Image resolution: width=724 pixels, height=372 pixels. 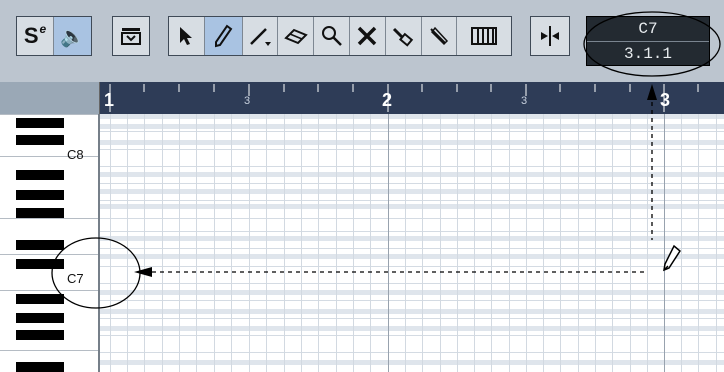 I want to click on speaker-icon: 🔈, so click(x=72, y=36).